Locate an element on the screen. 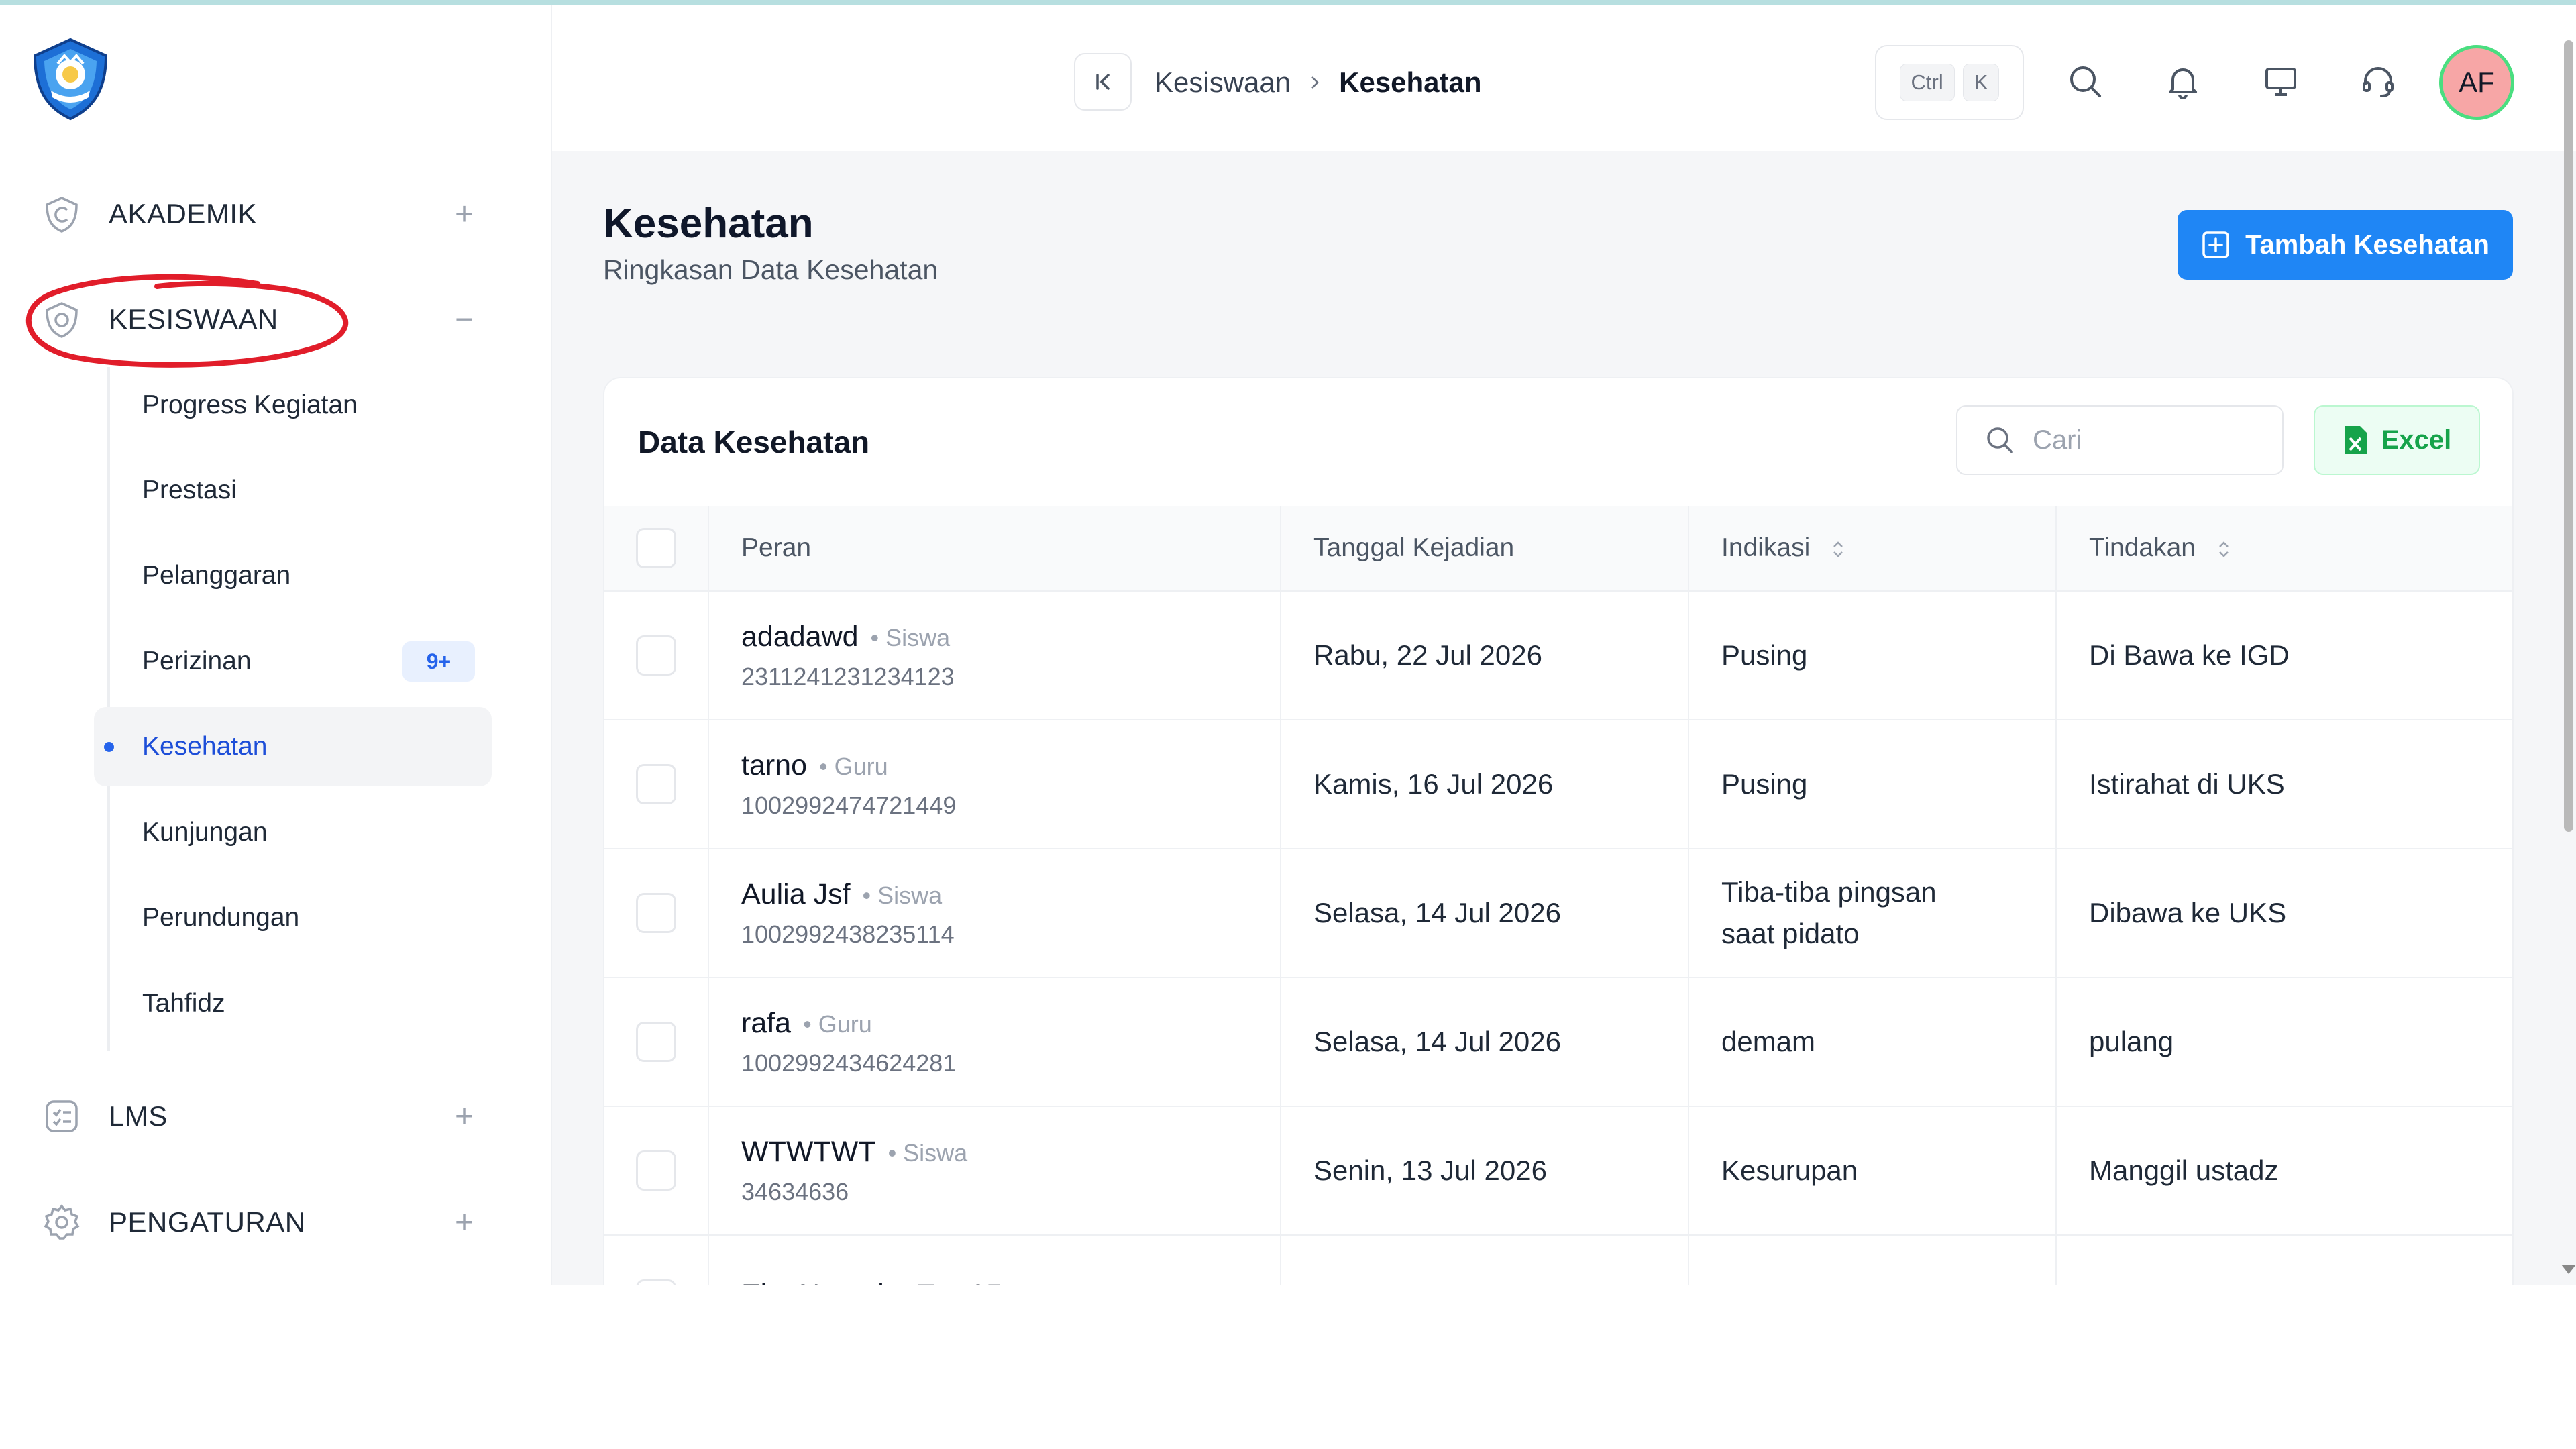 This screenshot has width=2576, height=1449. sidebar-item-perundungan: Perundungan is located at coordinates (293, 917).